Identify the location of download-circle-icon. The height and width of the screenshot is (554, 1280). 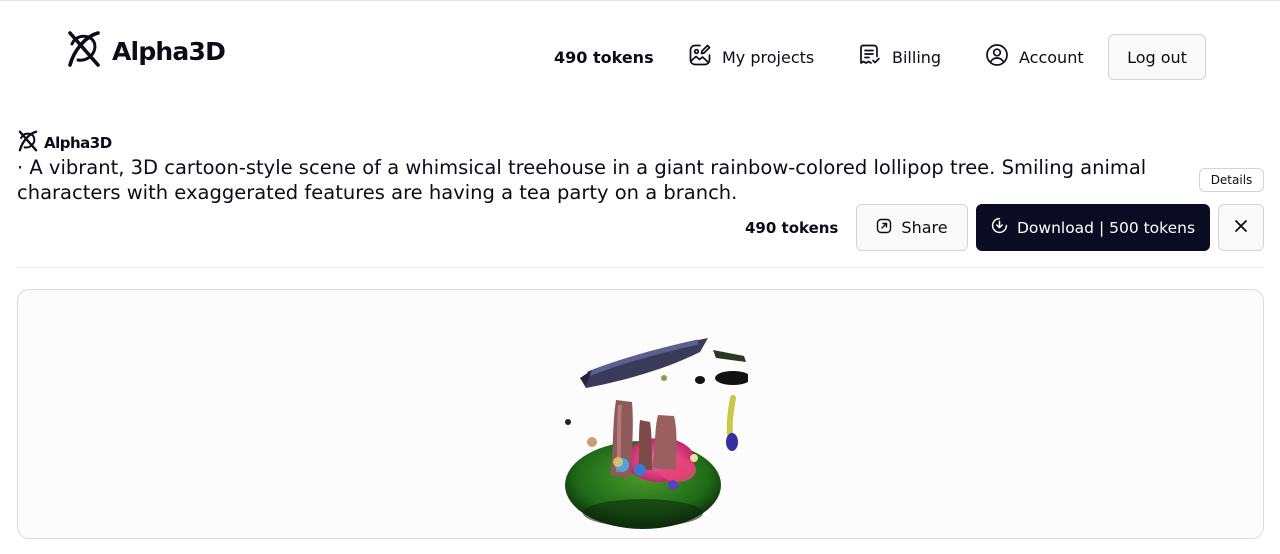
(999, 227).